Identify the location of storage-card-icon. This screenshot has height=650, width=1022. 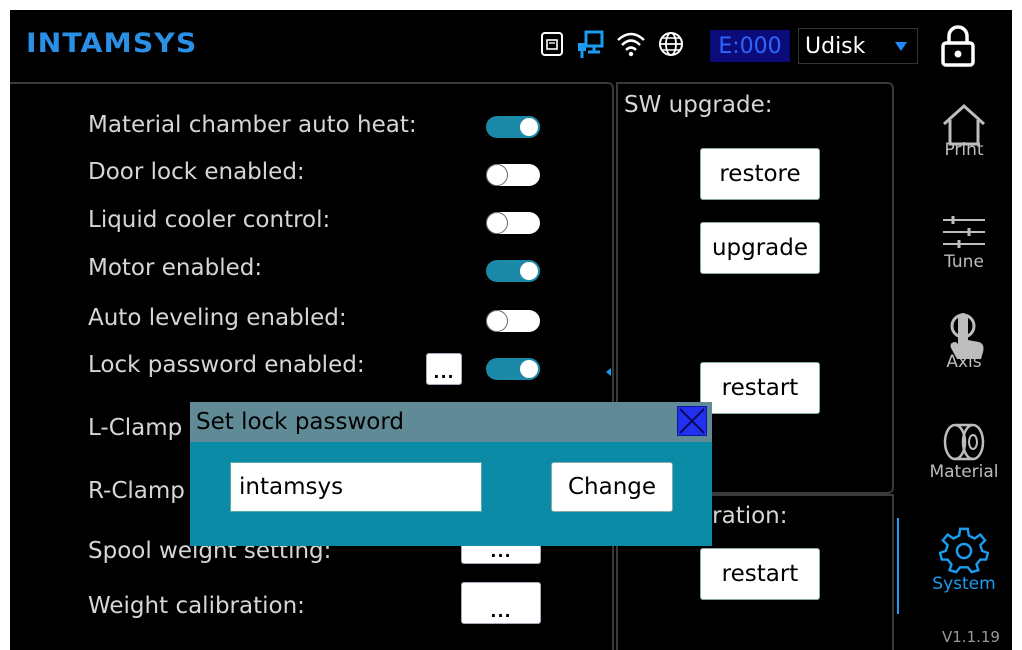
(552, 44).